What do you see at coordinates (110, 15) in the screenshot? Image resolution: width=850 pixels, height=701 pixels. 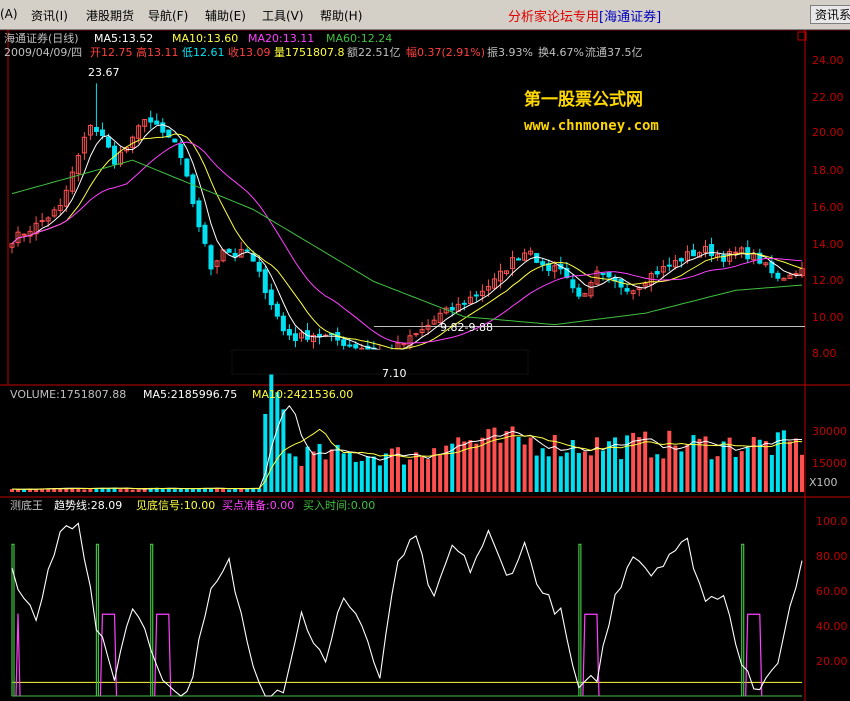 I see `menu-item-hk-futures: 港股期货` at bounding box center [110, 15].